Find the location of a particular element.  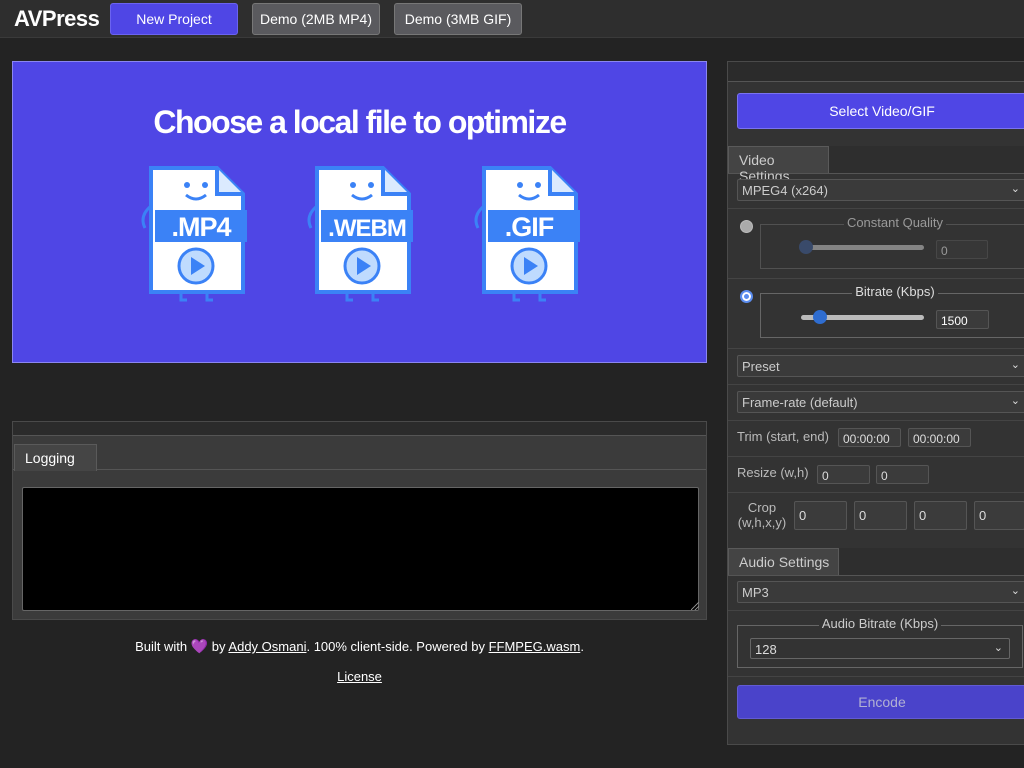

audio-bitrate-group: Audio Bitrate (Kbps) 128 ⌄ is located at coordinates (880, 642).